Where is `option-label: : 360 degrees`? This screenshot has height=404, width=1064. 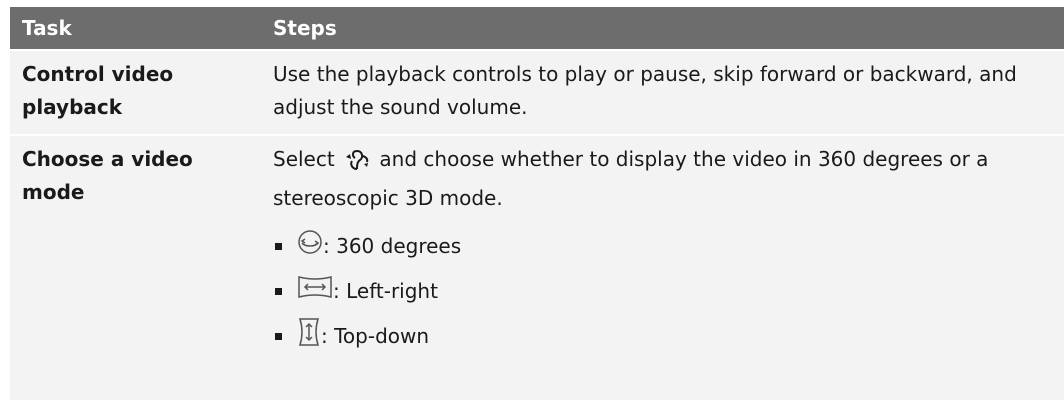
option-label: : 360 degrees is located at coordinates (392, 246).